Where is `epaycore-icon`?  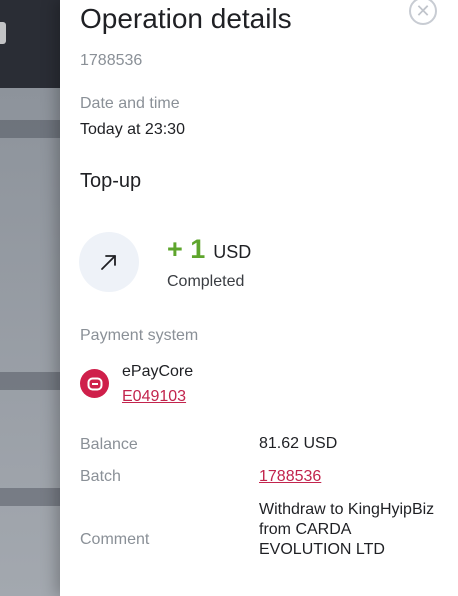 epaycore-icon is located at coordinates (94, 383).